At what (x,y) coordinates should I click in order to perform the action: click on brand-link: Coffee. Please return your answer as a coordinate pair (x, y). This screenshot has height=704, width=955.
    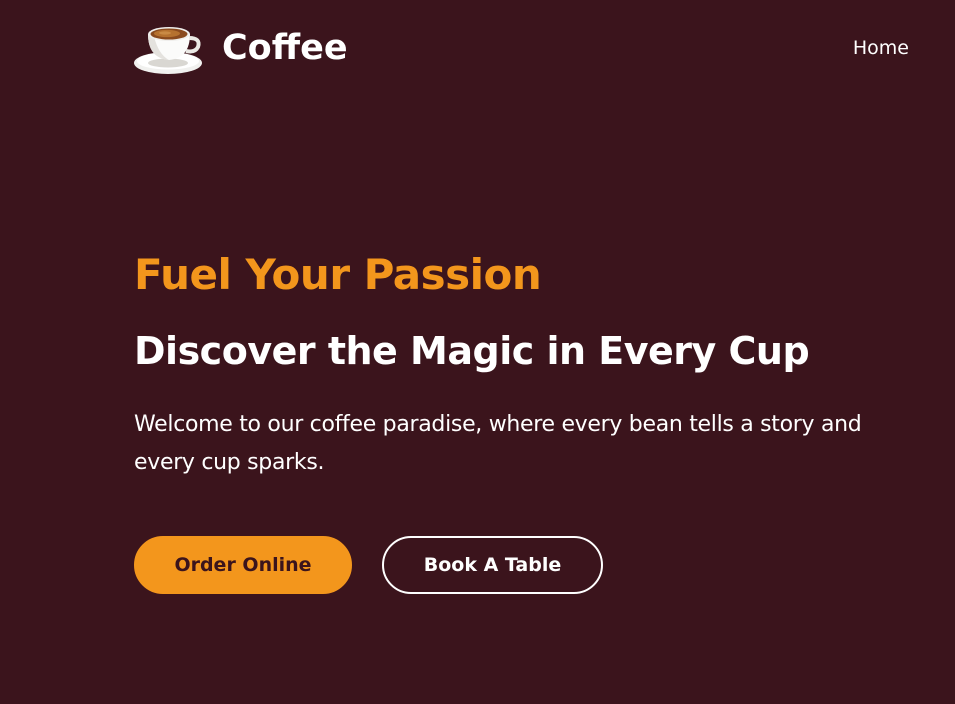
    Looking at the image, I should click on (241, 48).